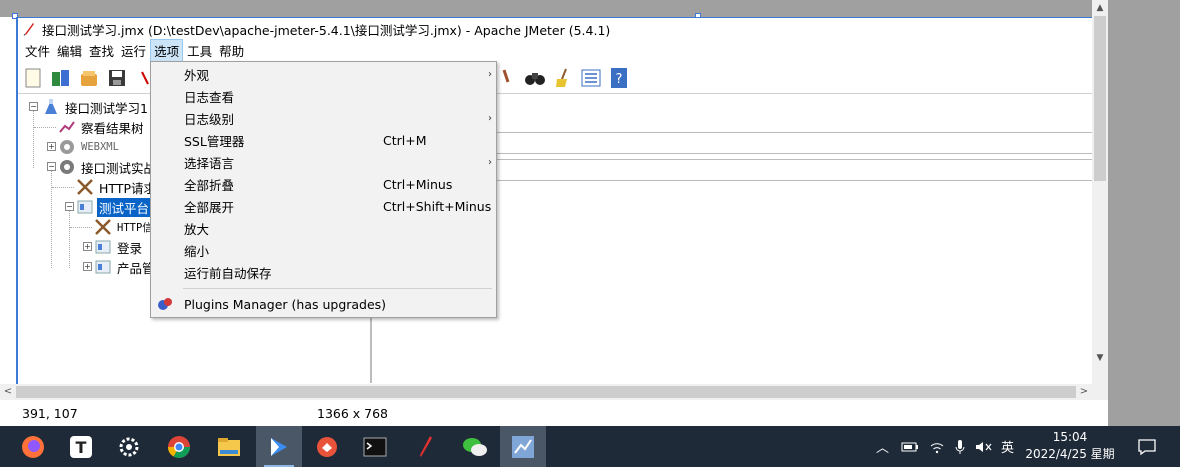  I want to click on menu-help: 帮助, so click(231, 50).